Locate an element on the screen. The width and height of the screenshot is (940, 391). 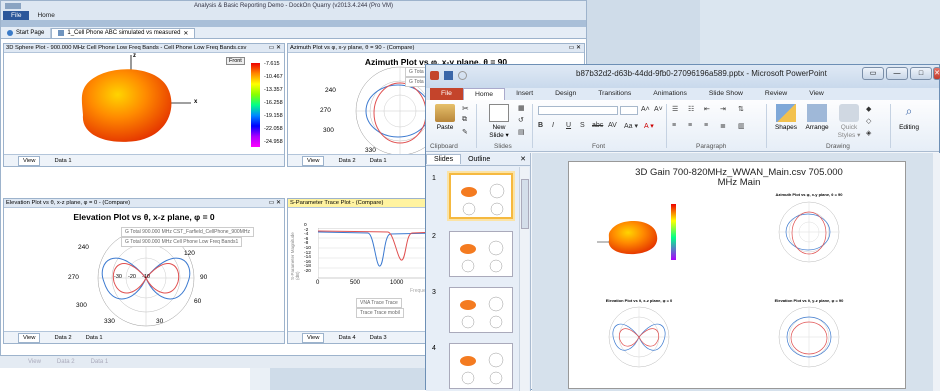
tab-start-page: Start Page is located at coordinates (26, 32).